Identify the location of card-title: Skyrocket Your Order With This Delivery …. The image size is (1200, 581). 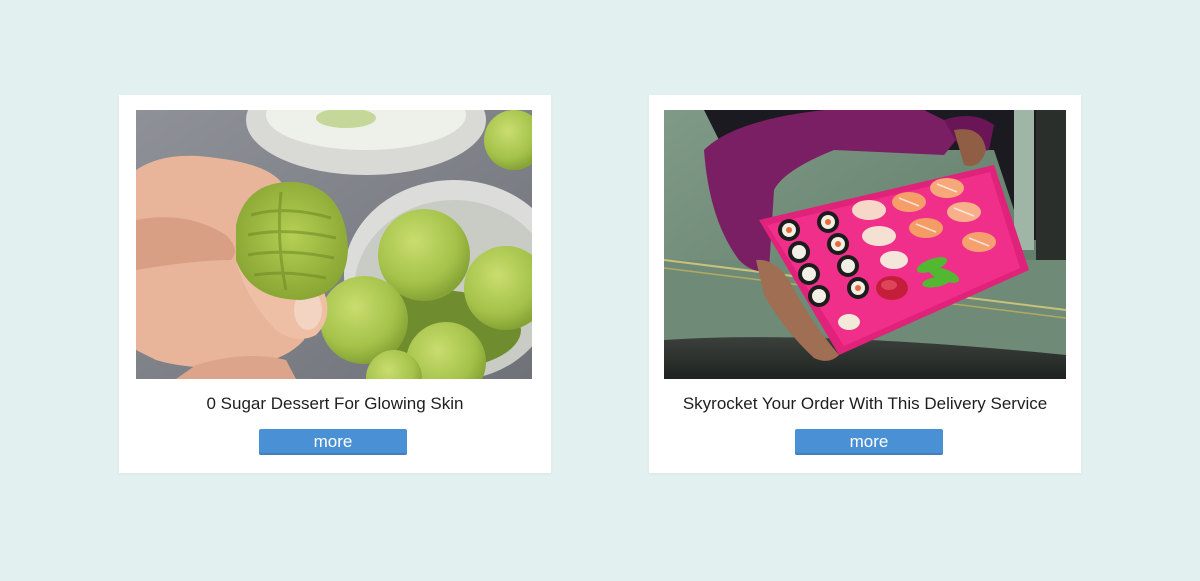
(865, 403).